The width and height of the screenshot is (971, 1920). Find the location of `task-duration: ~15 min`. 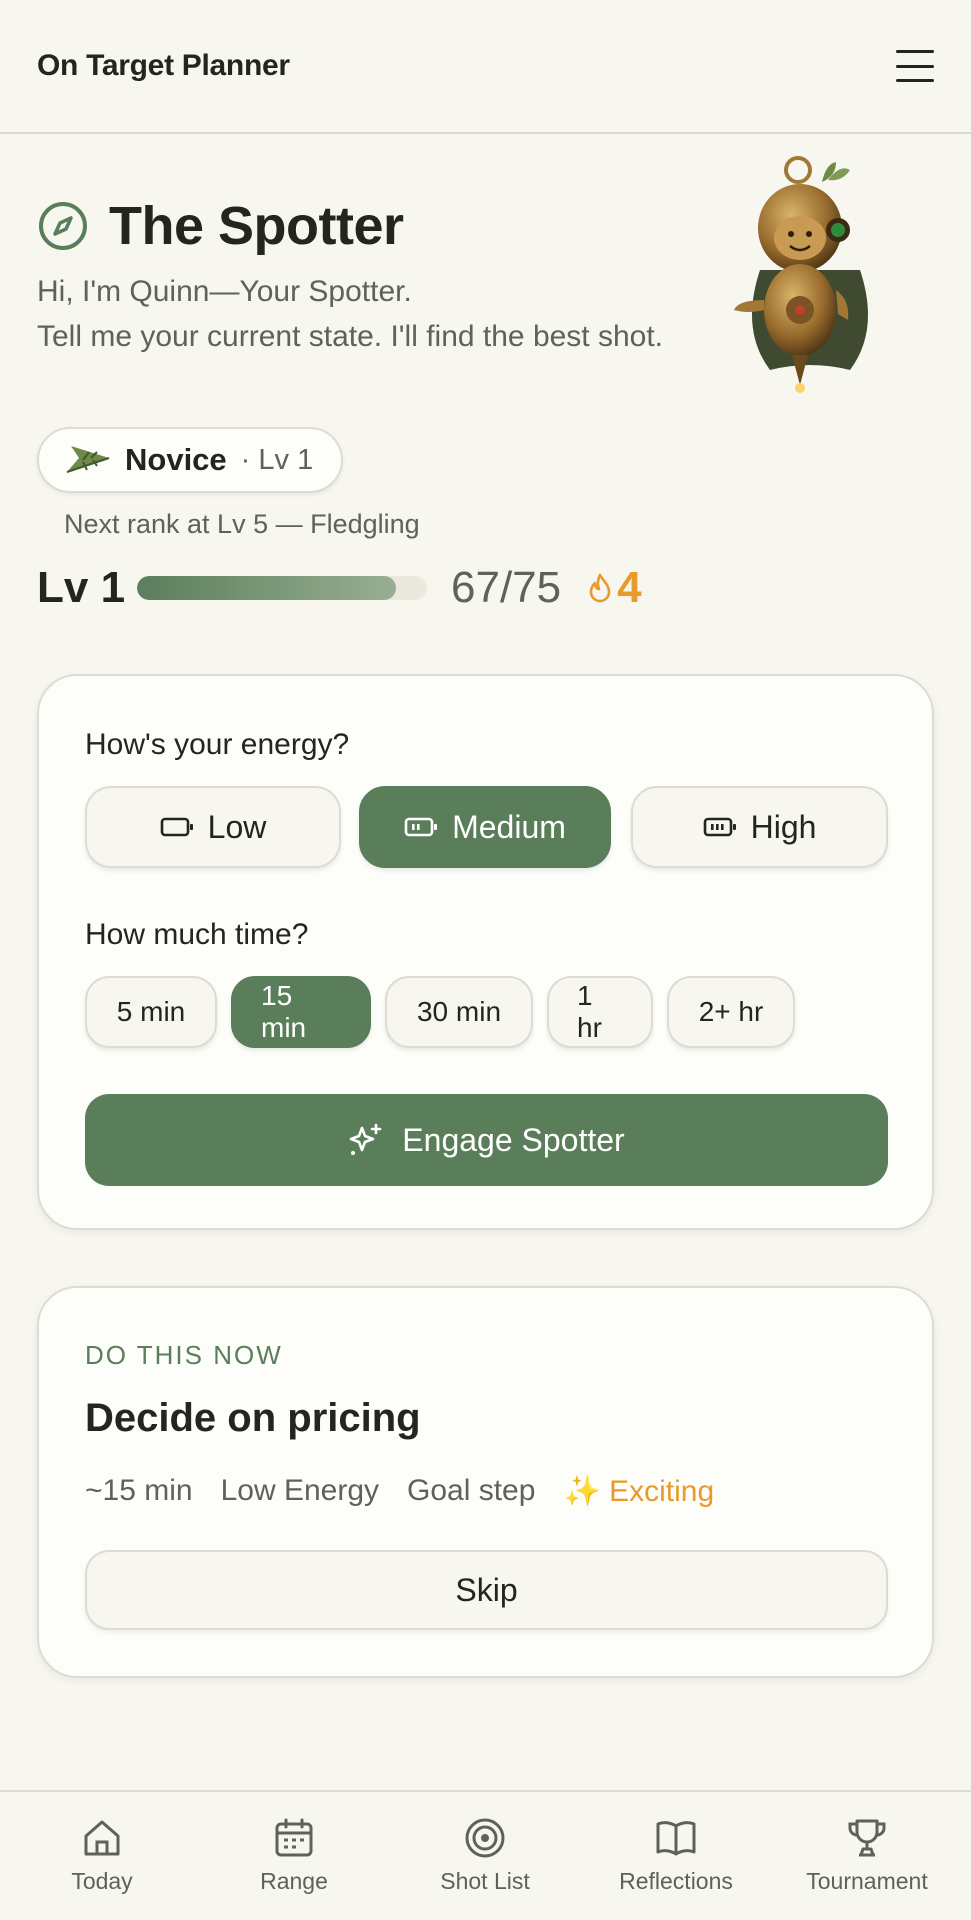

task-duration: ~15 min is located at coordinates (139, 1490).